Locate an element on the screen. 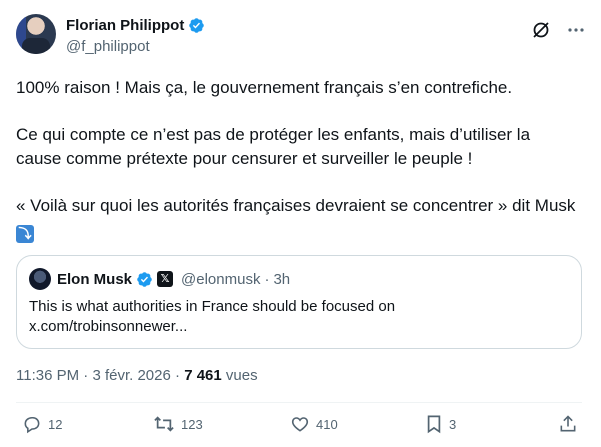 This screenshot has width=601, height=447. x-affiliation-badge: 𝕏 is located at coordinates (165, 279).